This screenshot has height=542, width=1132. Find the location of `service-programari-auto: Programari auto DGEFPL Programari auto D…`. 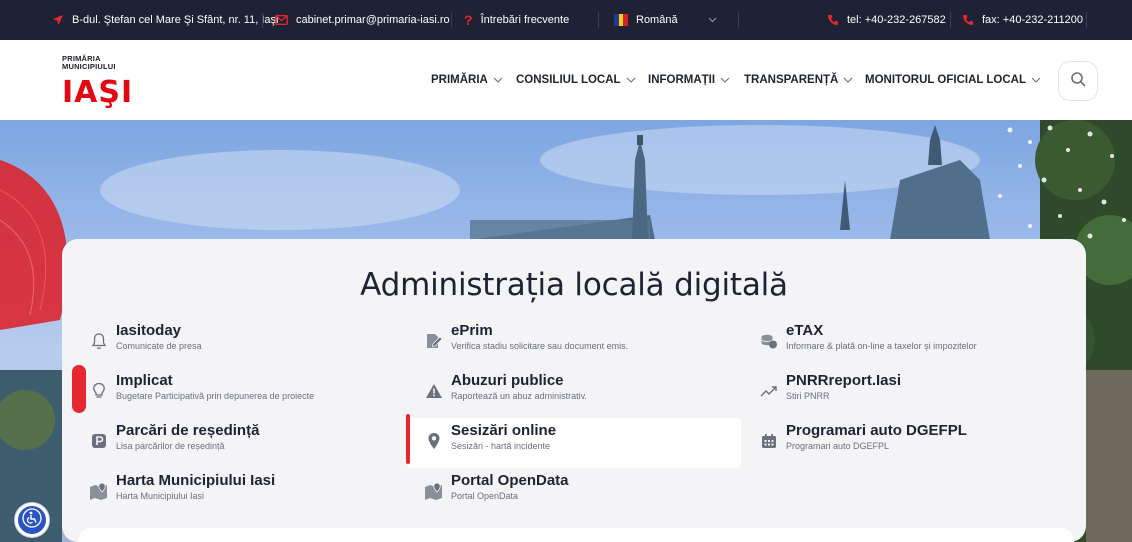

service-programari-auto: Programari auto DGEFPL Programari auto D… is located at coordinates (909, 443).